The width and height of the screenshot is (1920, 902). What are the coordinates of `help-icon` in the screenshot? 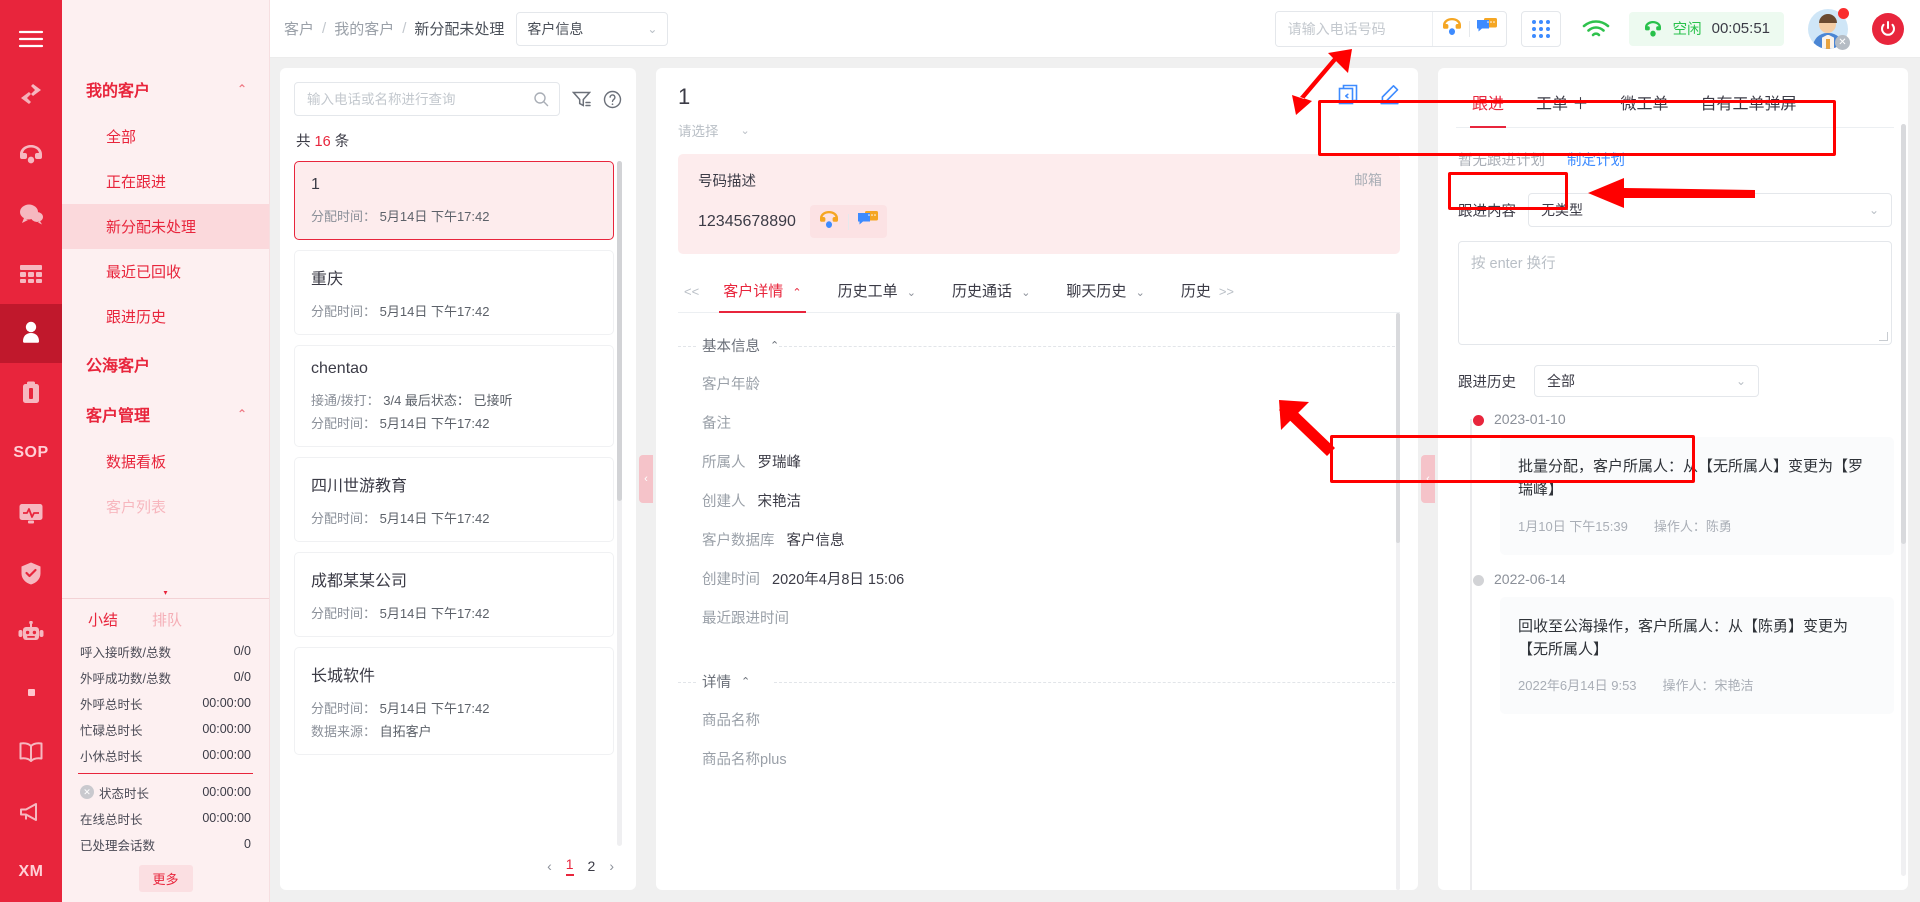 It's located at (612, 99).